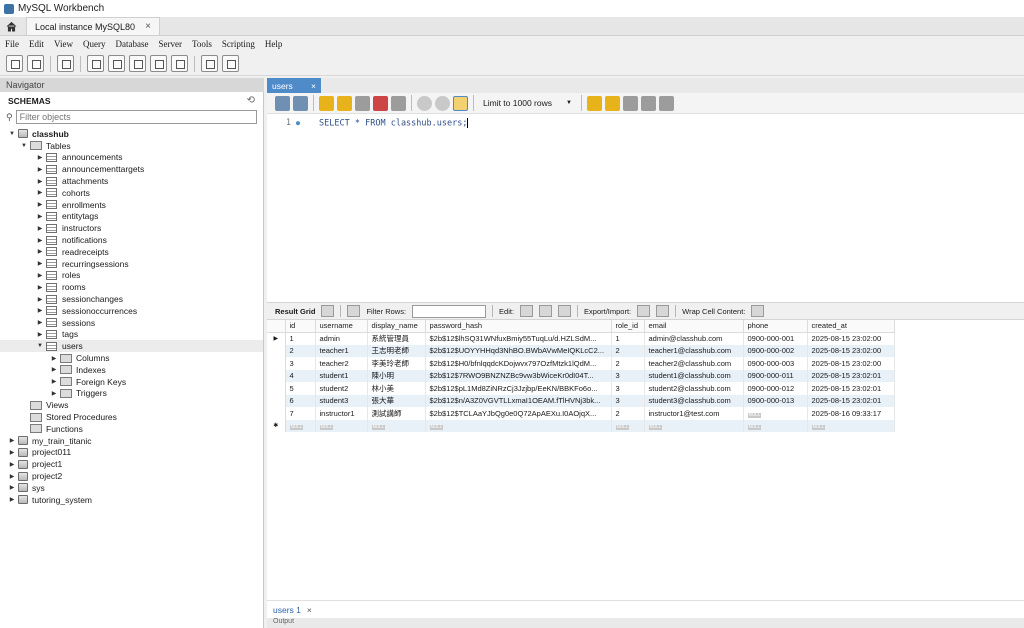 The image size is (1024, 628). I want to click on cell-email: student3@classhub.com, so click(694, 400).